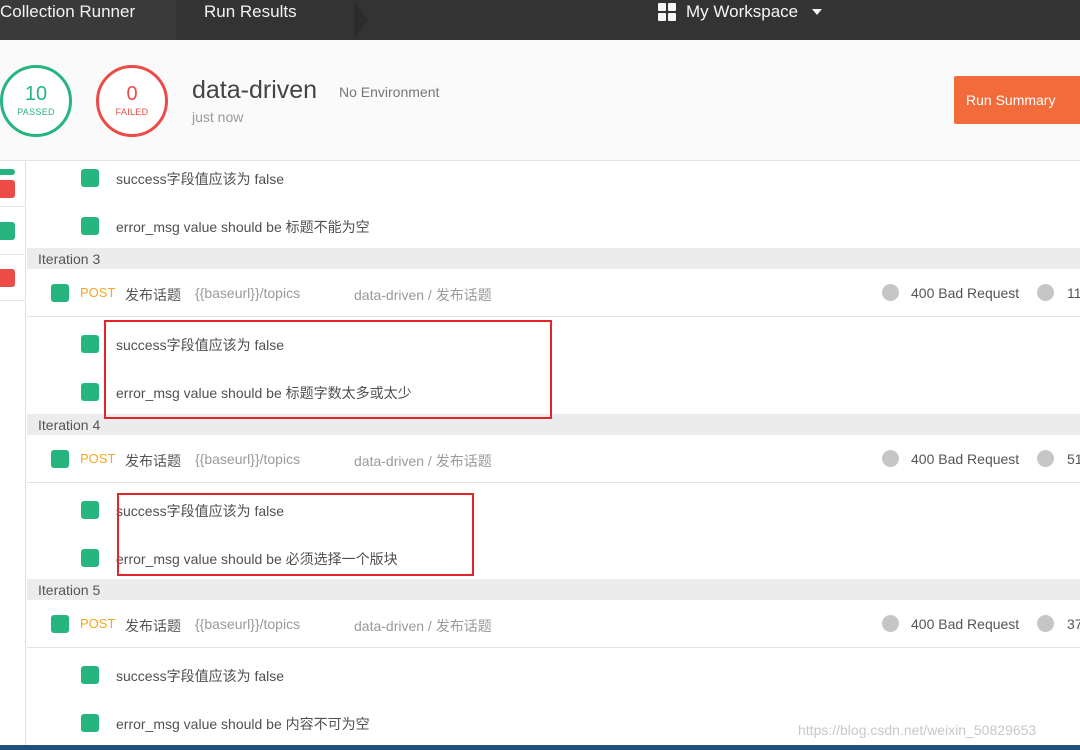  I want to click on passed-label: PASSED, so click(36, 112).